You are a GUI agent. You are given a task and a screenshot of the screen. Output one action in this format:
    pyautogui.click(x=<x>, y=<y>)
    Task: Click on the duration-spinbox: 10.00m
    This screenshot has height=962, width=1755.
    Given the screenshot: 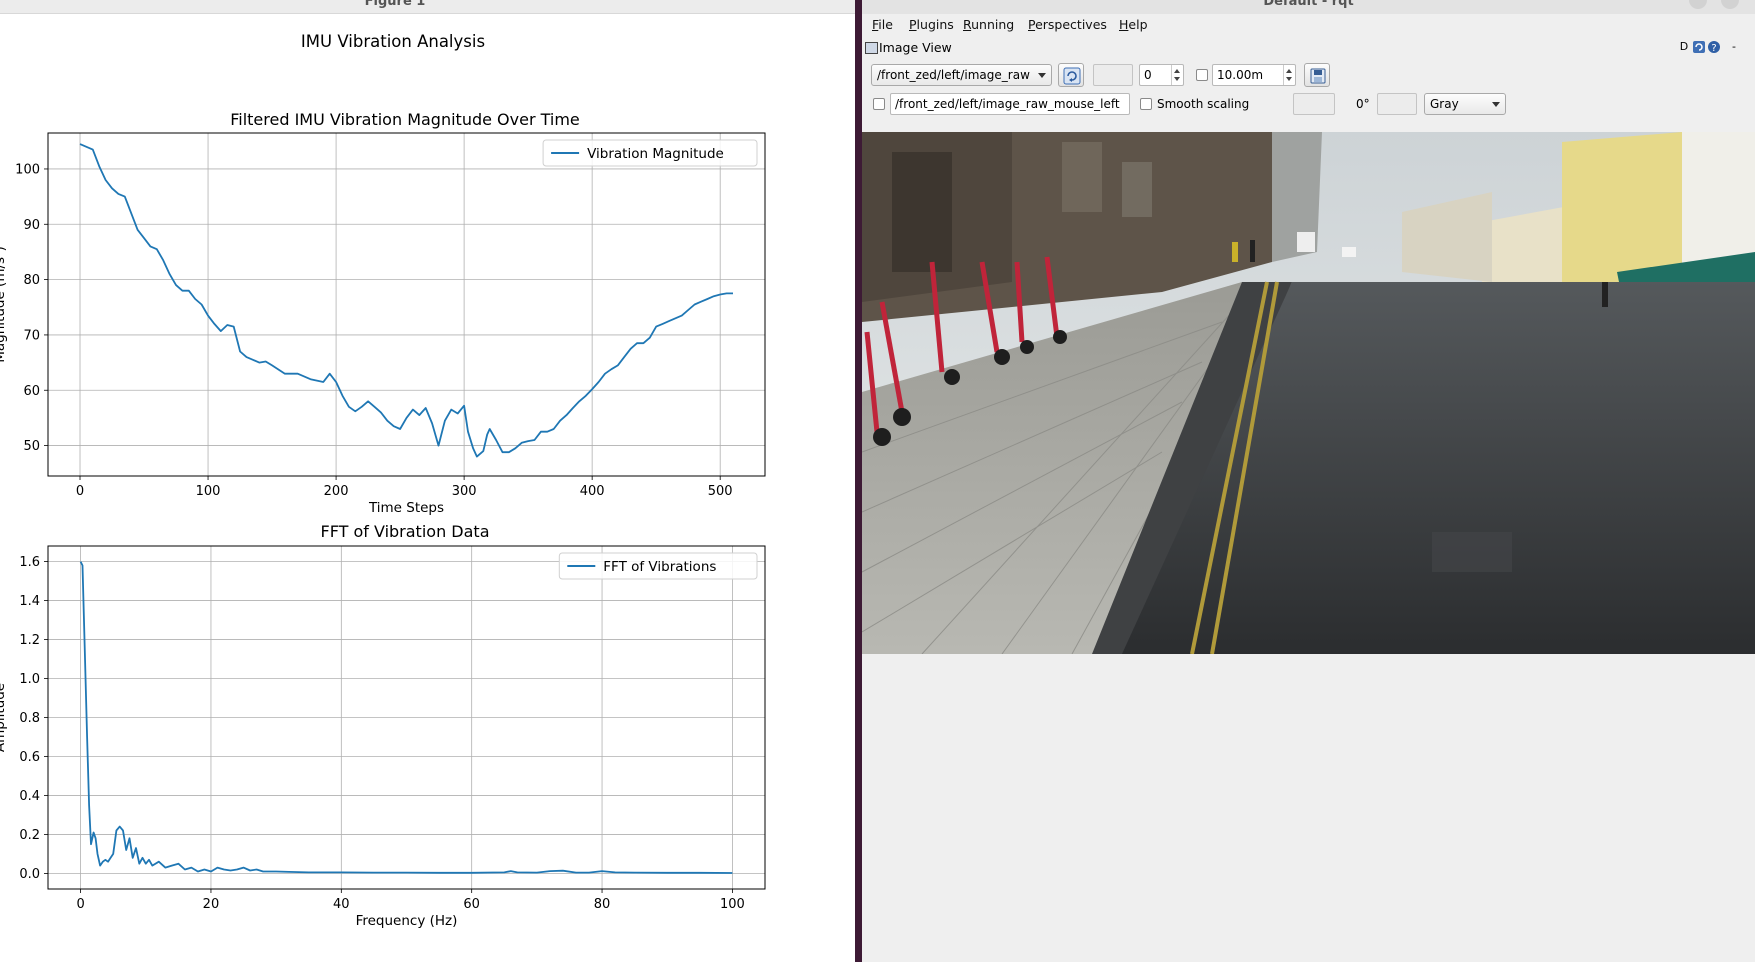 What is the action you would take?
    pyautogui.click(x=1254, y=75)
    